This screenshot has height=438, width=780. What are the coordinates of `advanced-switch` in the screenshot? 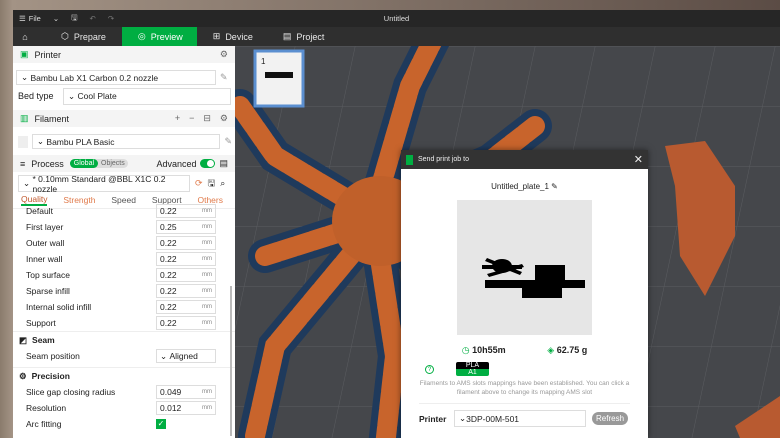 It's located at (208, 163).